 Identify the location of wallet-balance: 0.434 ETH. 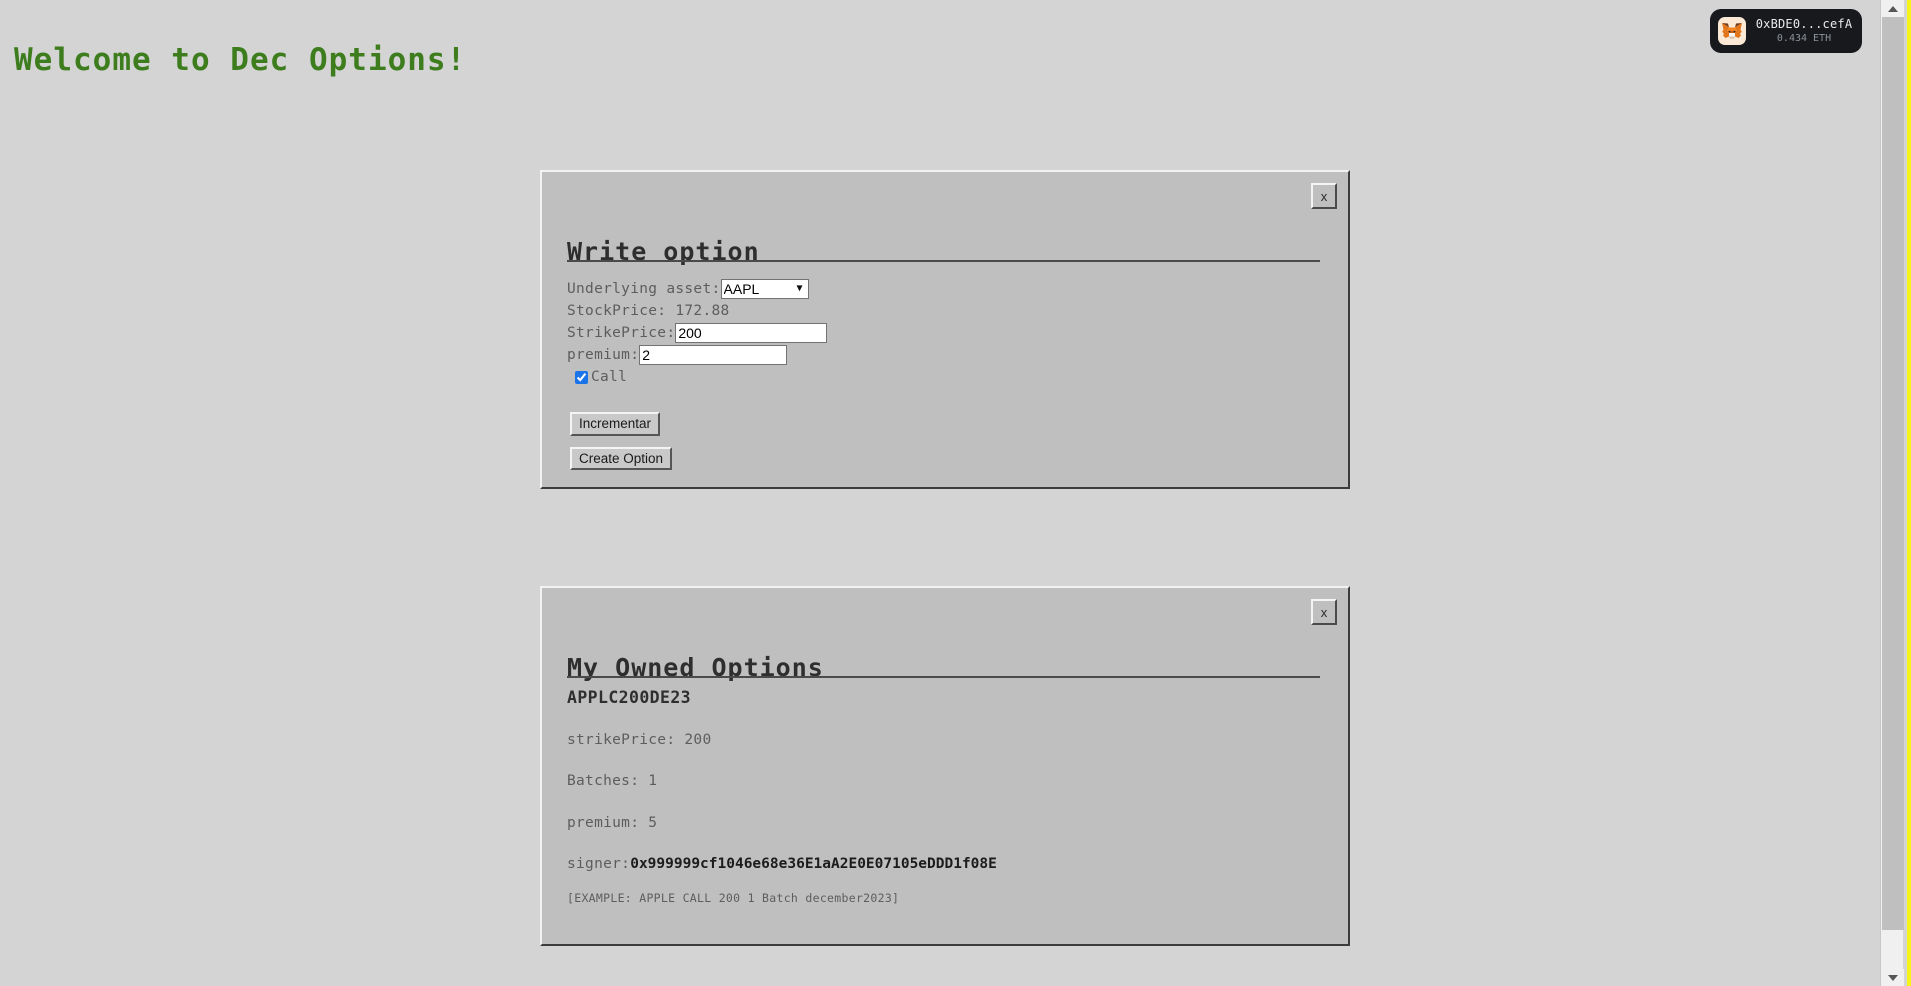
(1804, 38).